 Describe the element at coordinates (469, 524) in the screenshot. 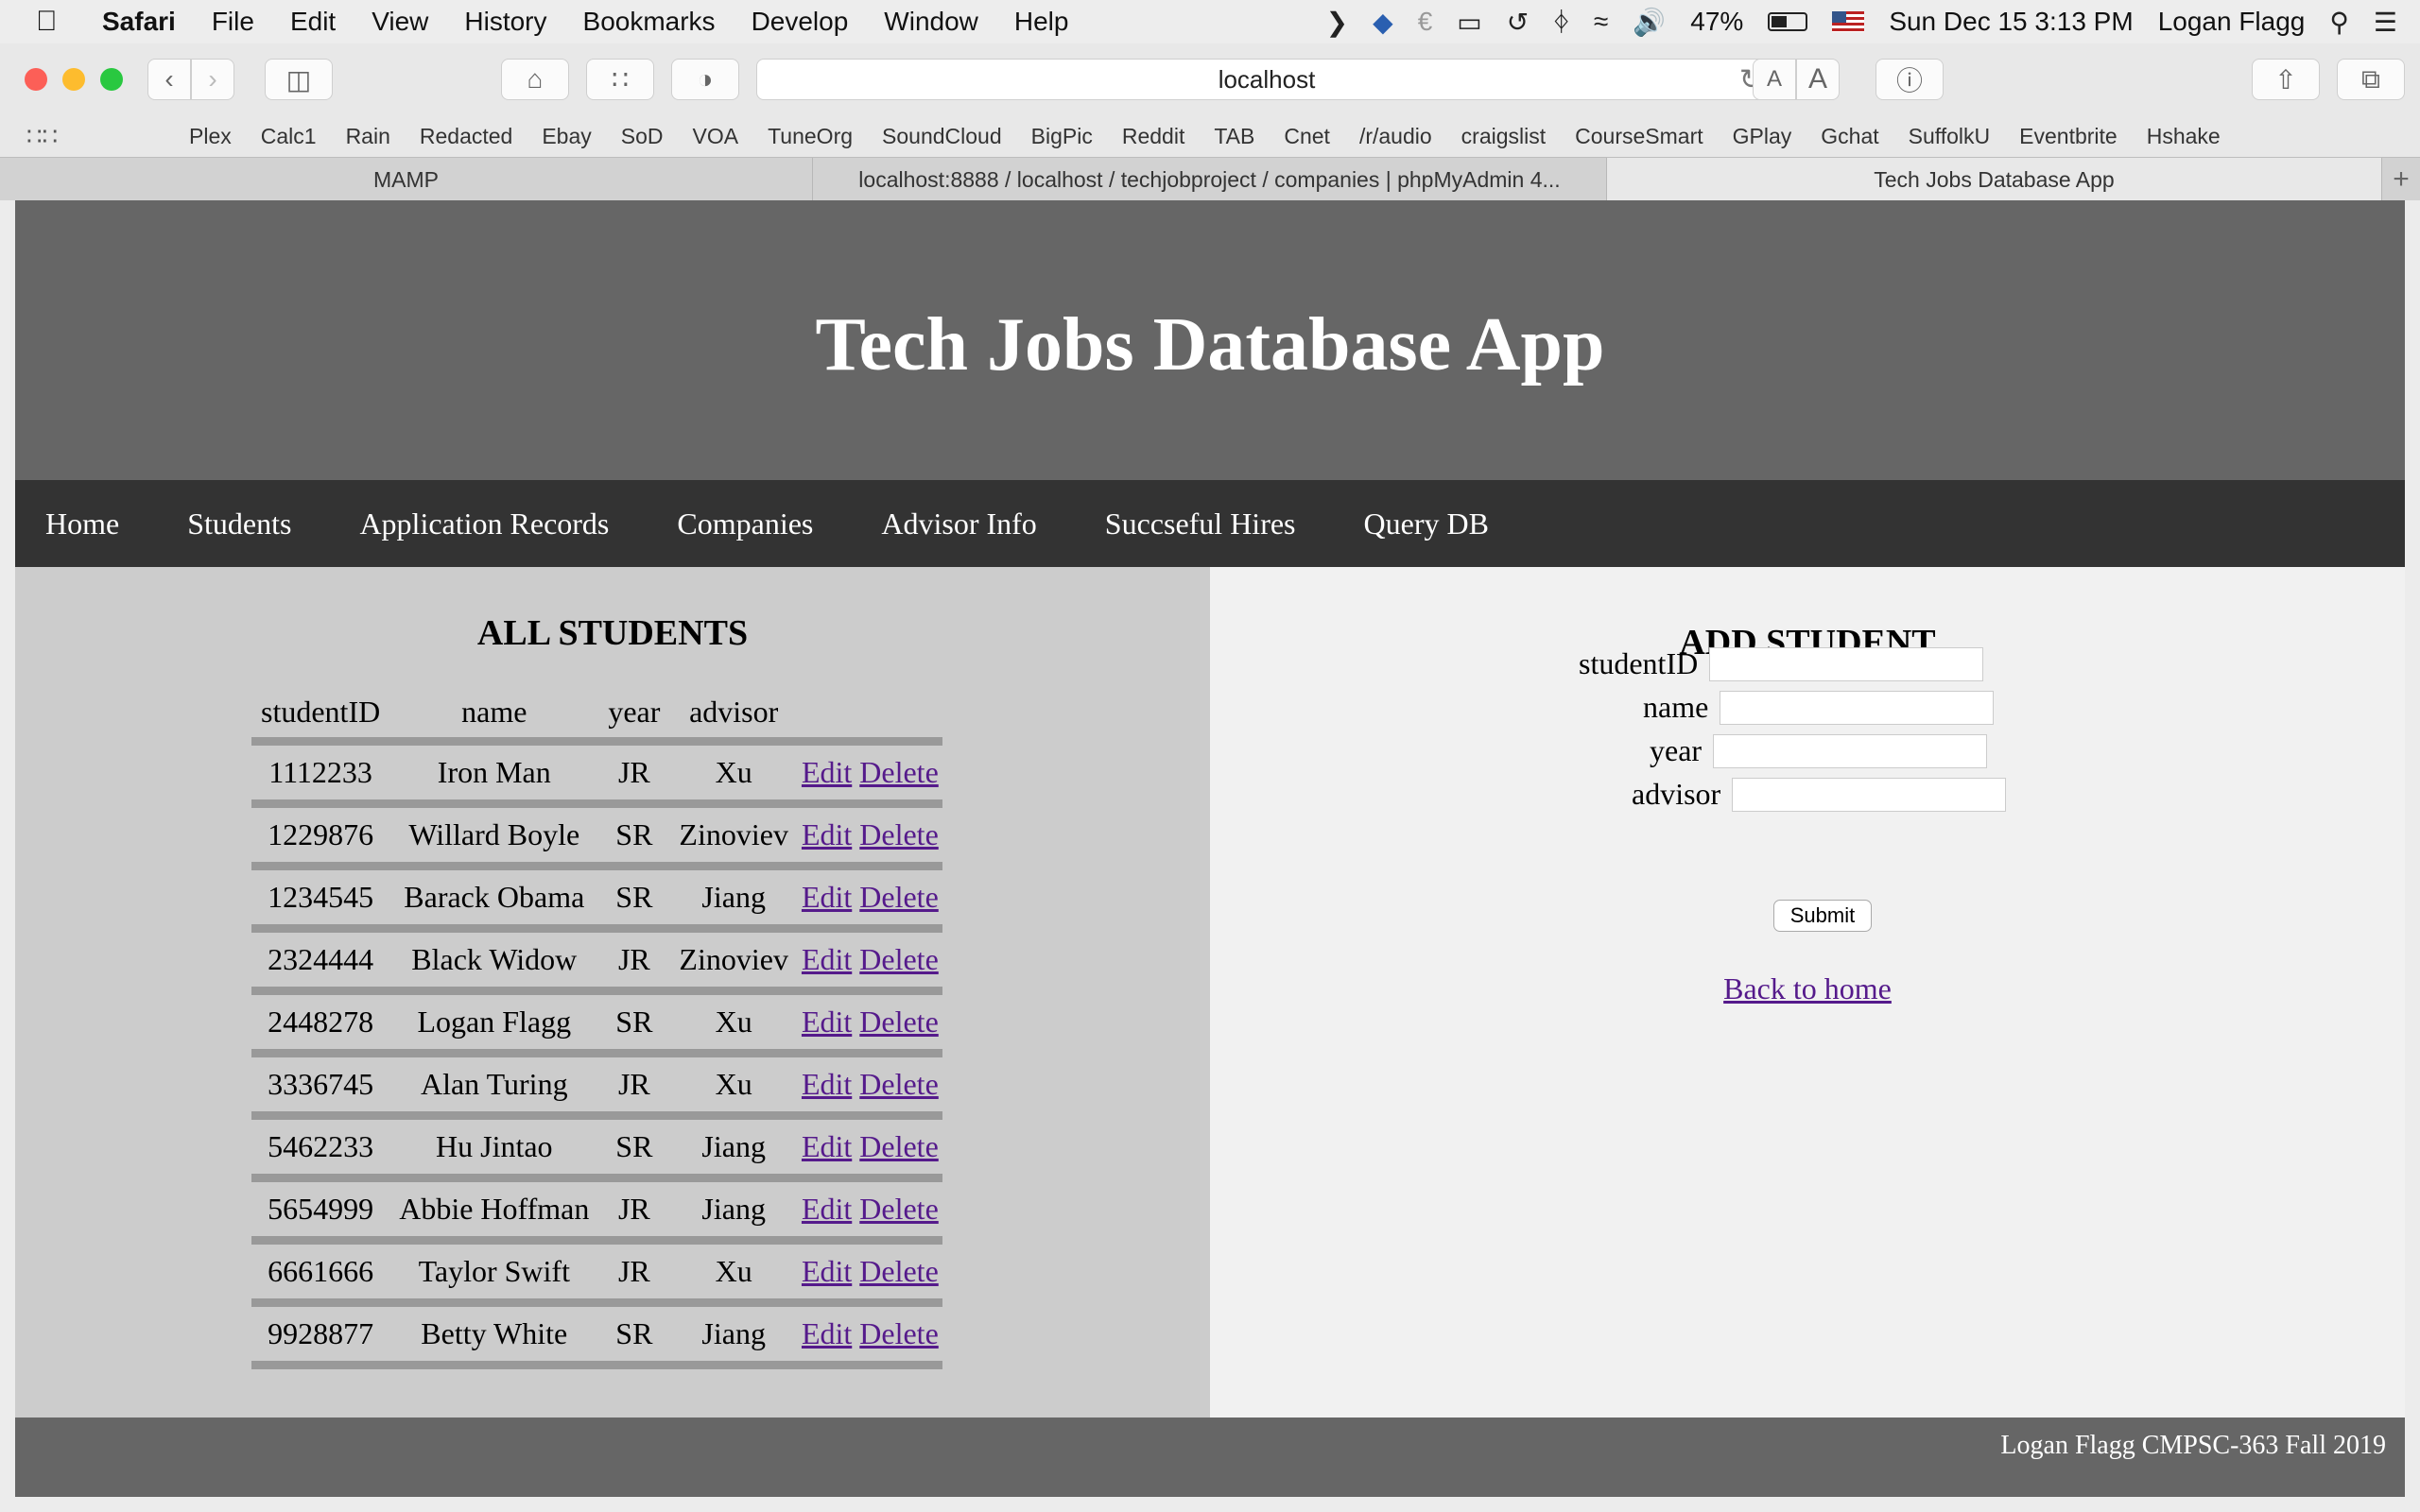

I see `nav-application-records: Application Records` at that location.